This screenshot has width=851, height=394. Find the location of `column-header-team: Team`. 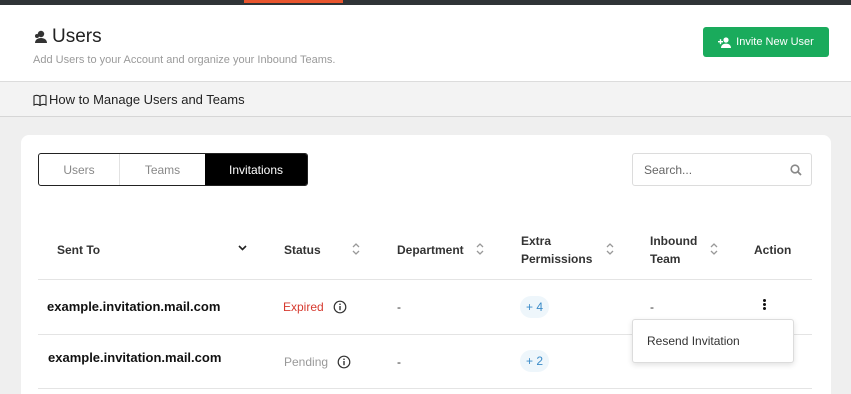

column-header-team: Team is located at coordinates (665, 259).